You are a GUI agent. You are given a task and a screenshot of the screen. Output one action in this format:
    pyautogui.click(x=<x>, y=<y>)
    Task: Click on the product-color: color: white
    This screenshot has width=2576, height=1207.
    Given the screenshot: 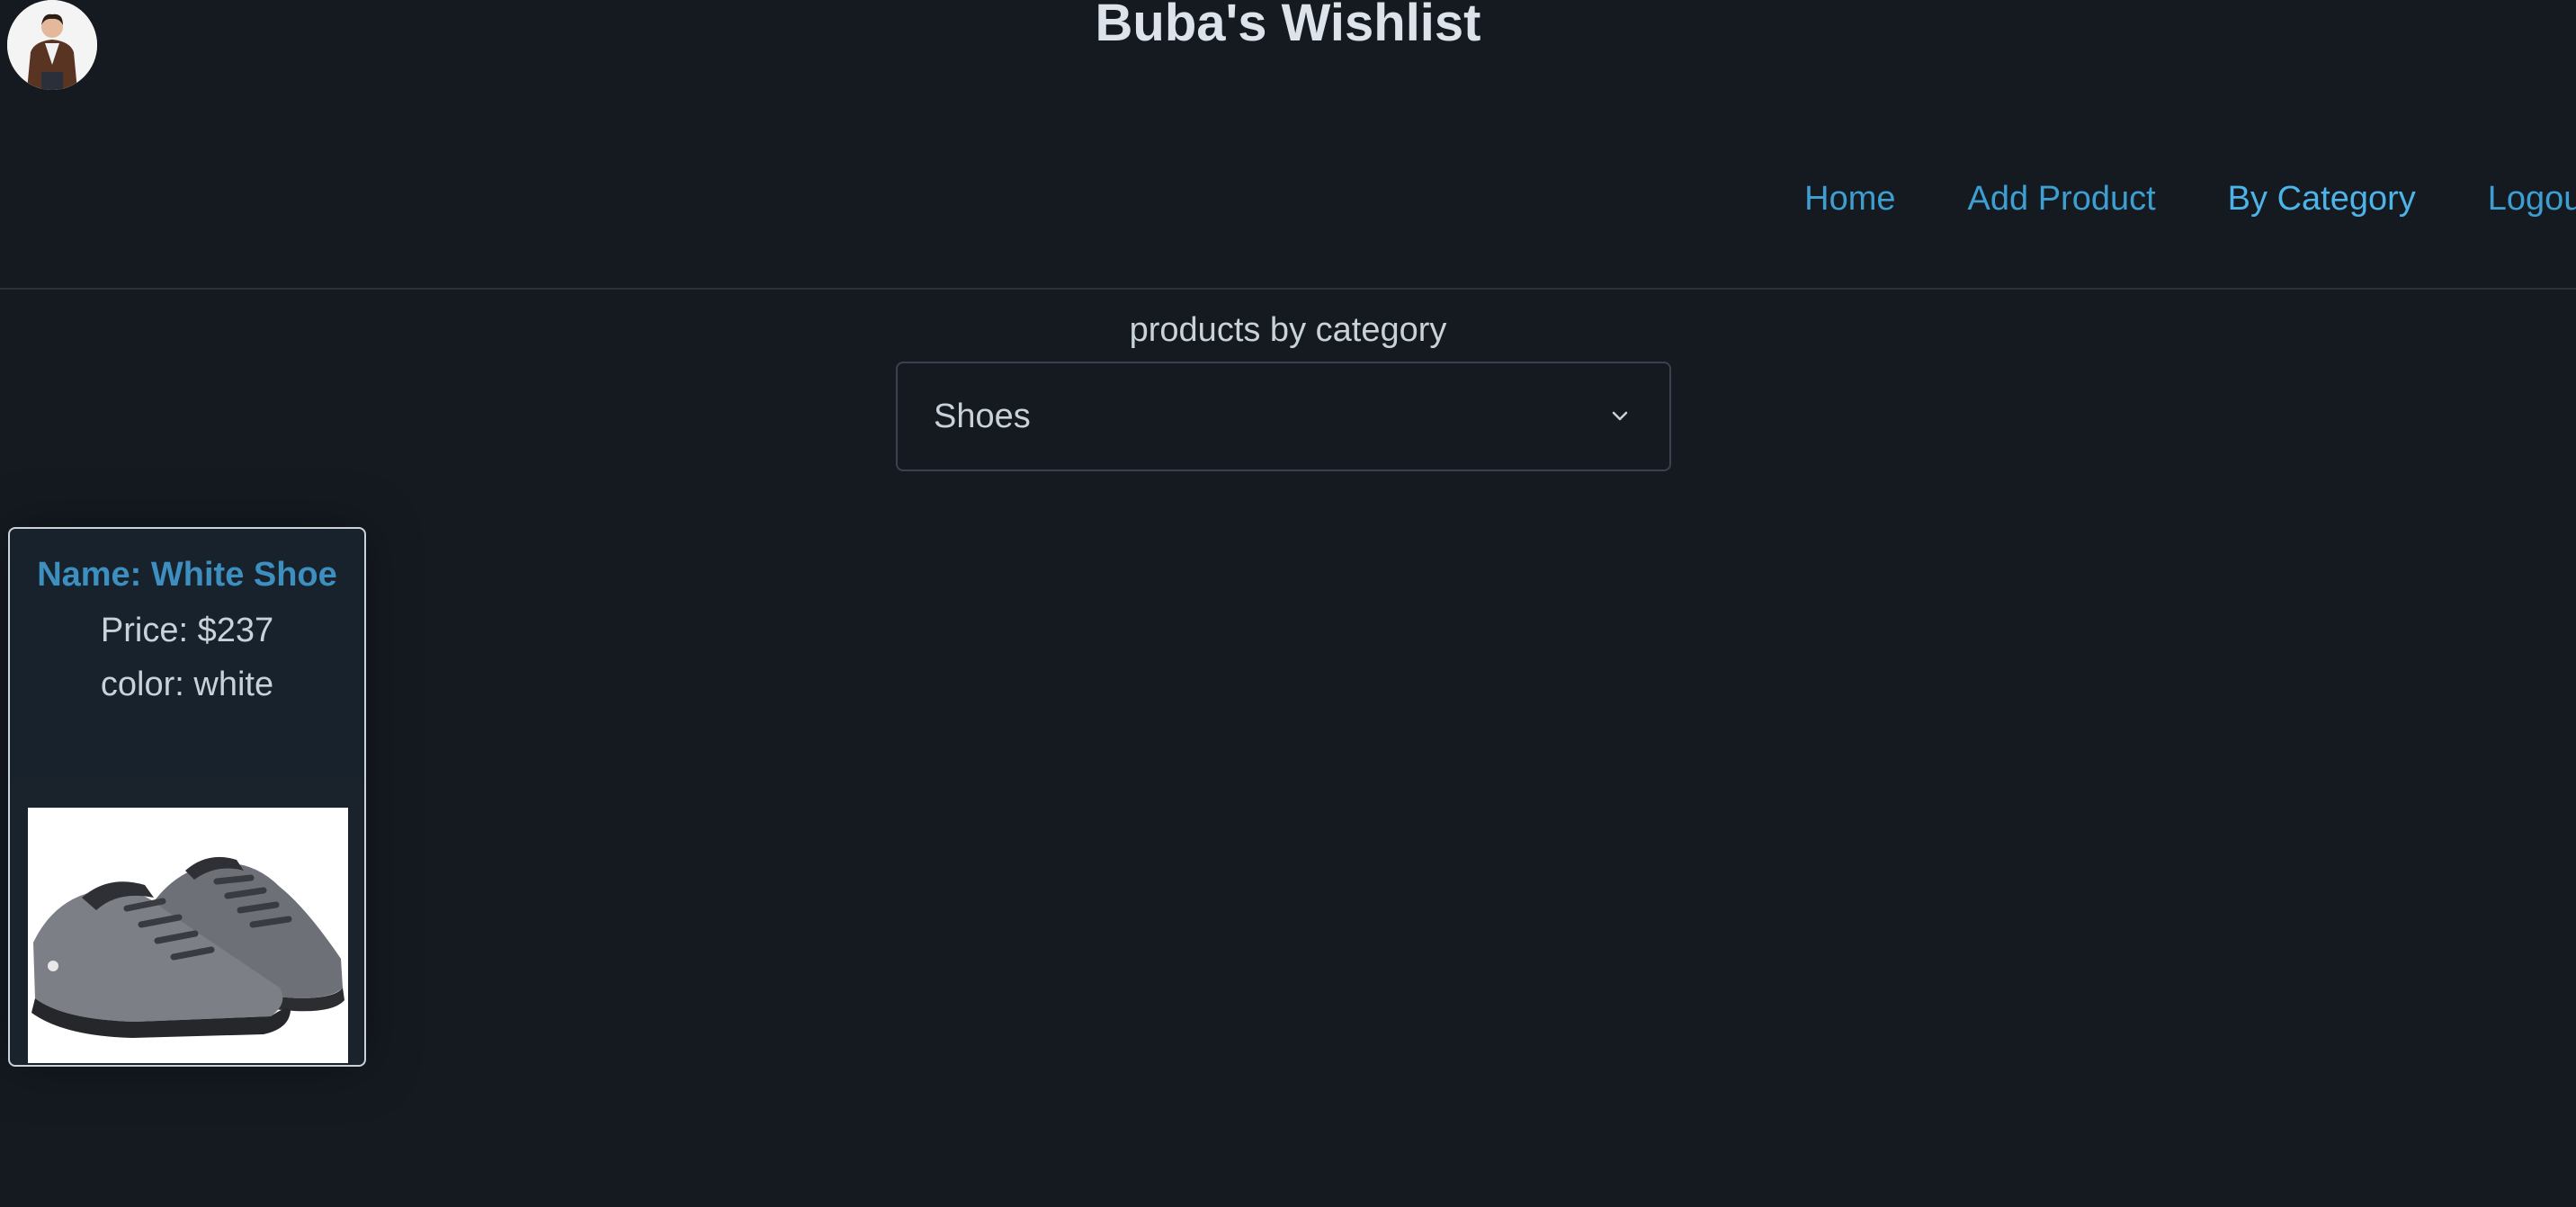 What is the action you would take?
    pyautogui.click(x=187, y=684)
    